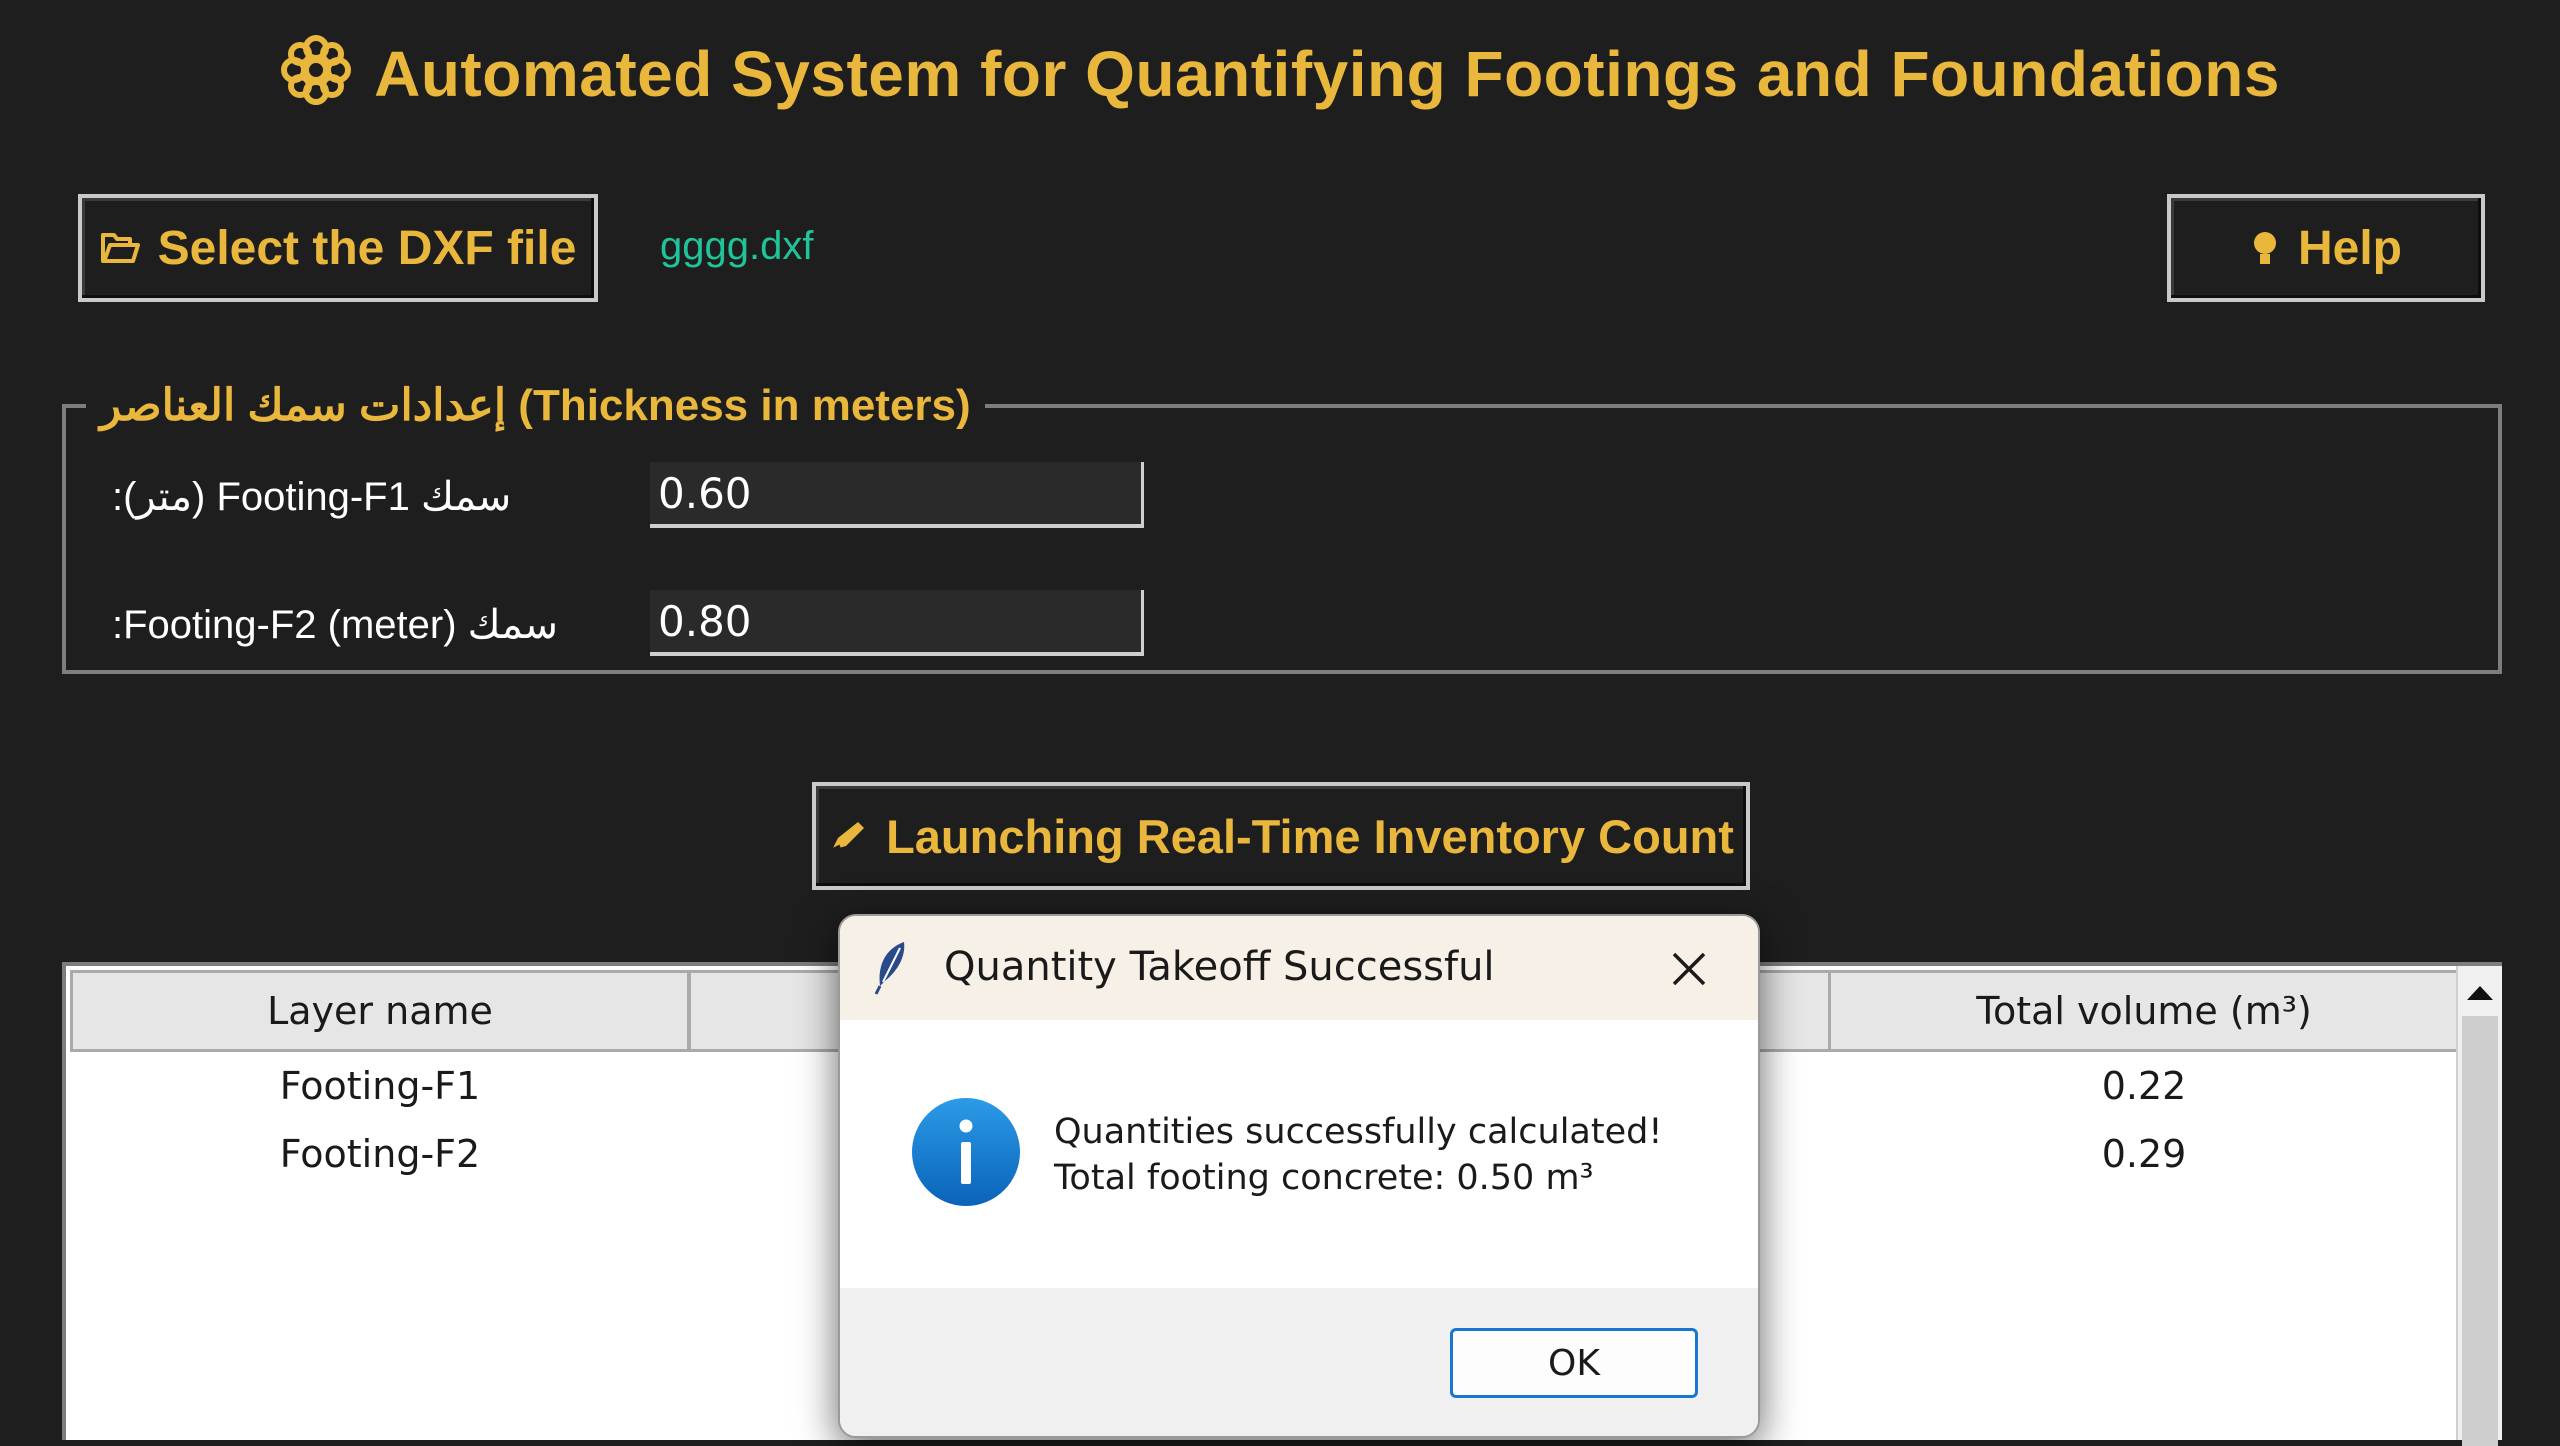 Image resolution: width=2560 pixels, height=1446 pixels. What do you see at coordinates (966, 1154) in the screenshot?
I see `info-icon` at bounding box center [966, 1154].